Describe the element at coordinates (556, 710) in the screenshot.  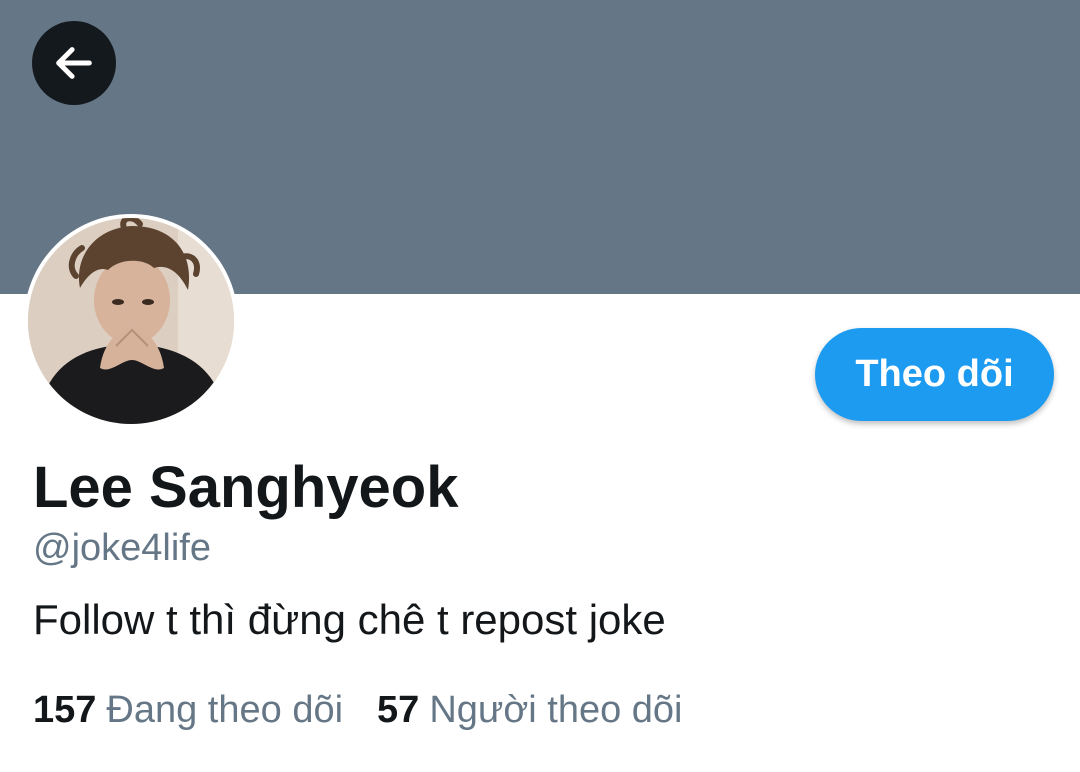
I see `followers-label: Người theo dõi` at that location.